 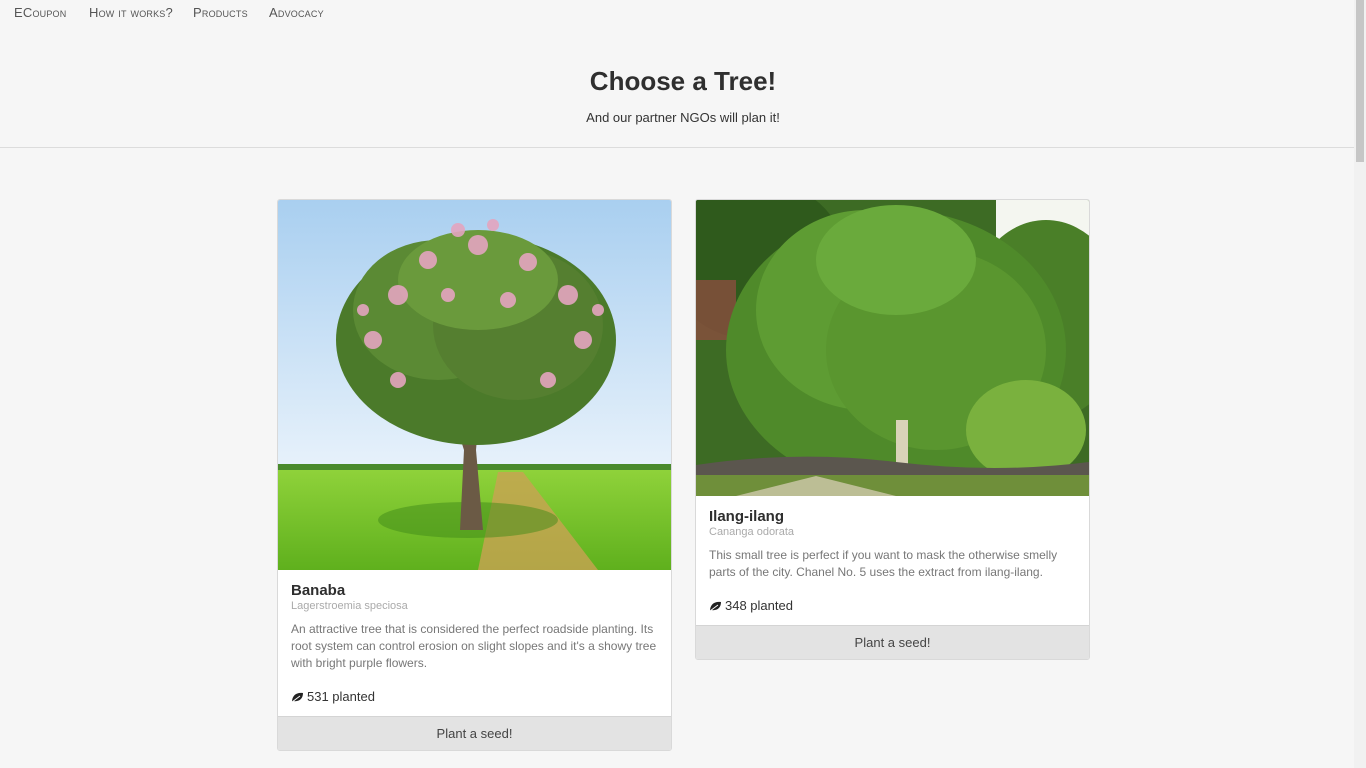 What do you see at coordinates (759, 605) in the screenshot?
I see `planted-count-label: 348 planted` at bounding box center [759, 605].